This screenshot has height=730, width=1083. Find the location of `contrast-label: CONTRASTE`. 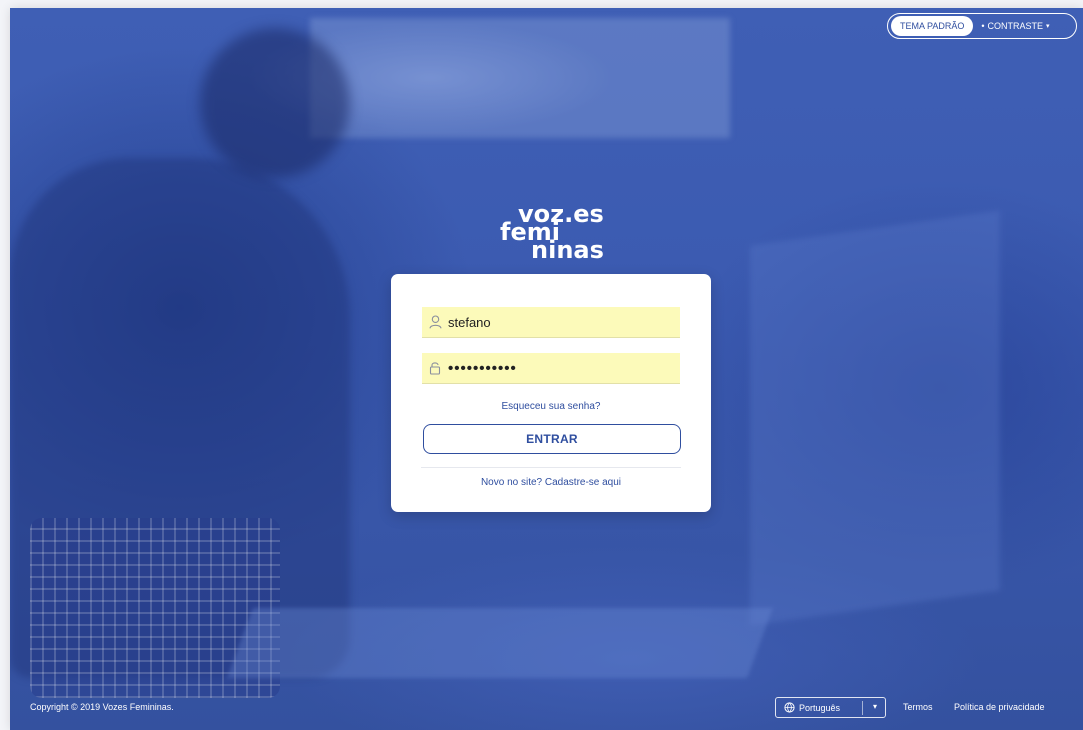

contrast-label: CONTRASTE is located at coordinates (1015, 26).